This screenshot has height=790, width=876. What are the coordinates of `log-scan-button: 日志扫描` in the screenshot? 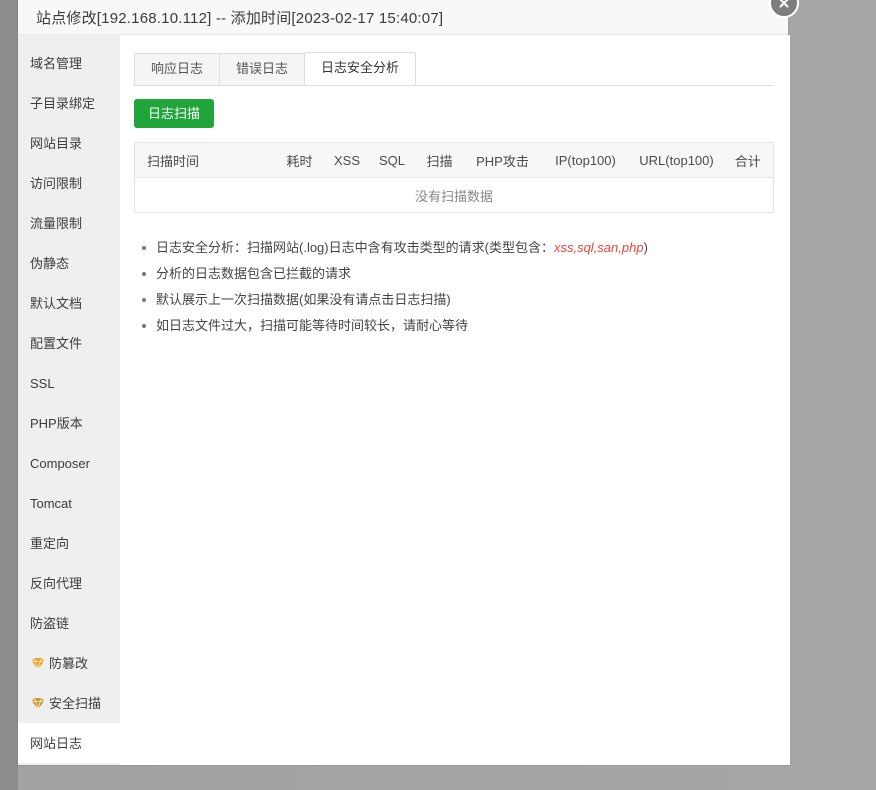 It's located at (174, 113).